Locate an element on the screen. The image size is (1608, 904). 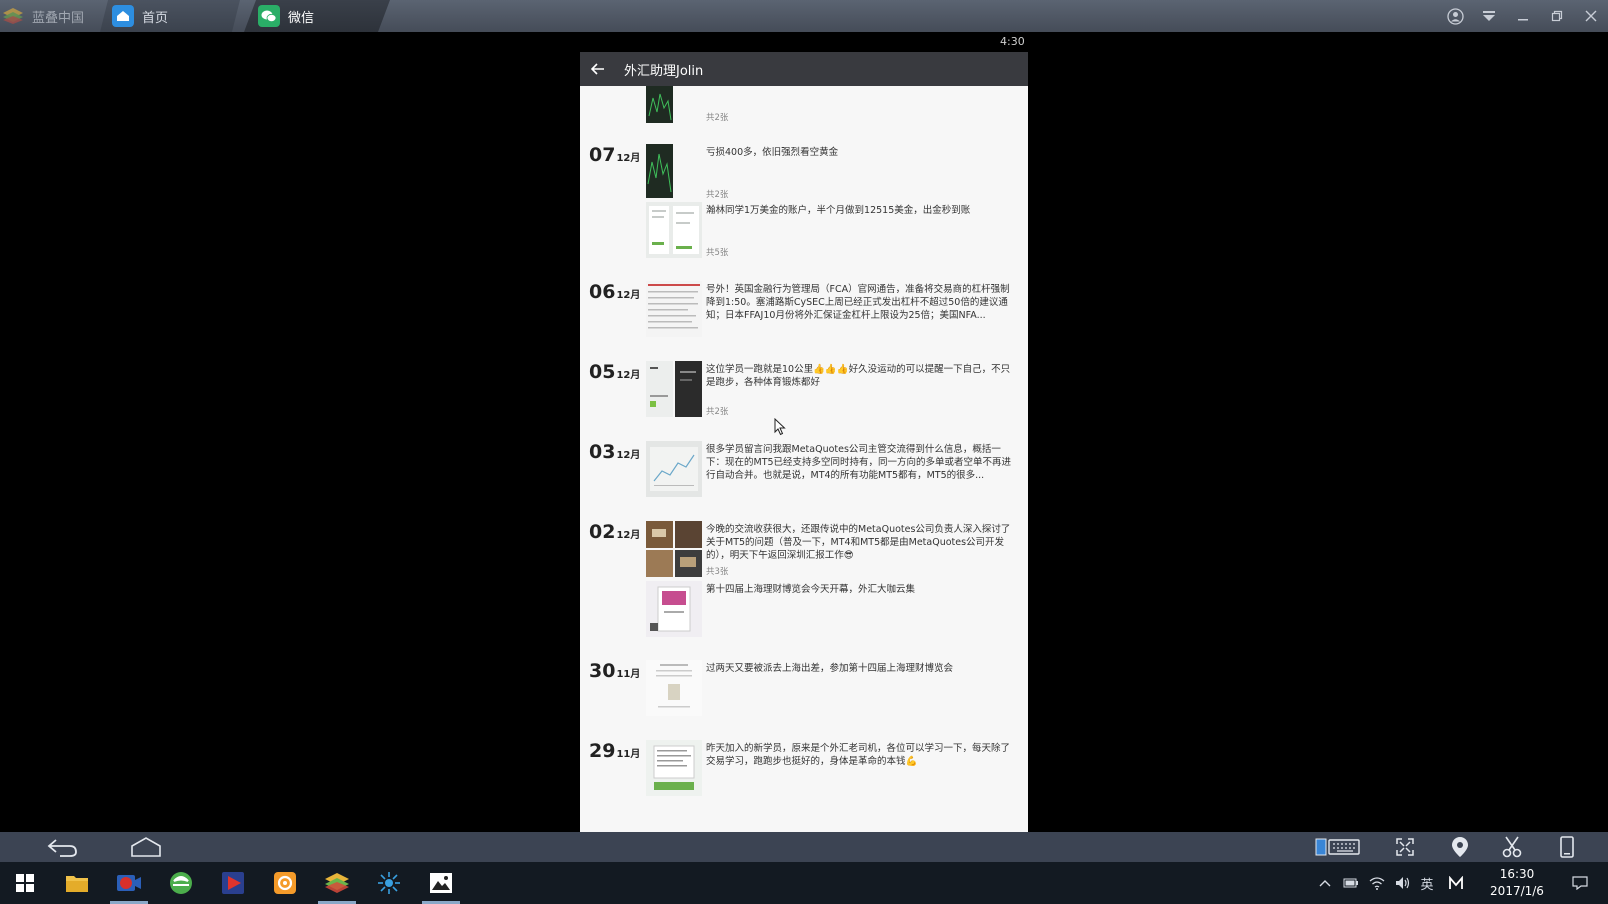
media-player-icon is located at coordinates (233, 883).